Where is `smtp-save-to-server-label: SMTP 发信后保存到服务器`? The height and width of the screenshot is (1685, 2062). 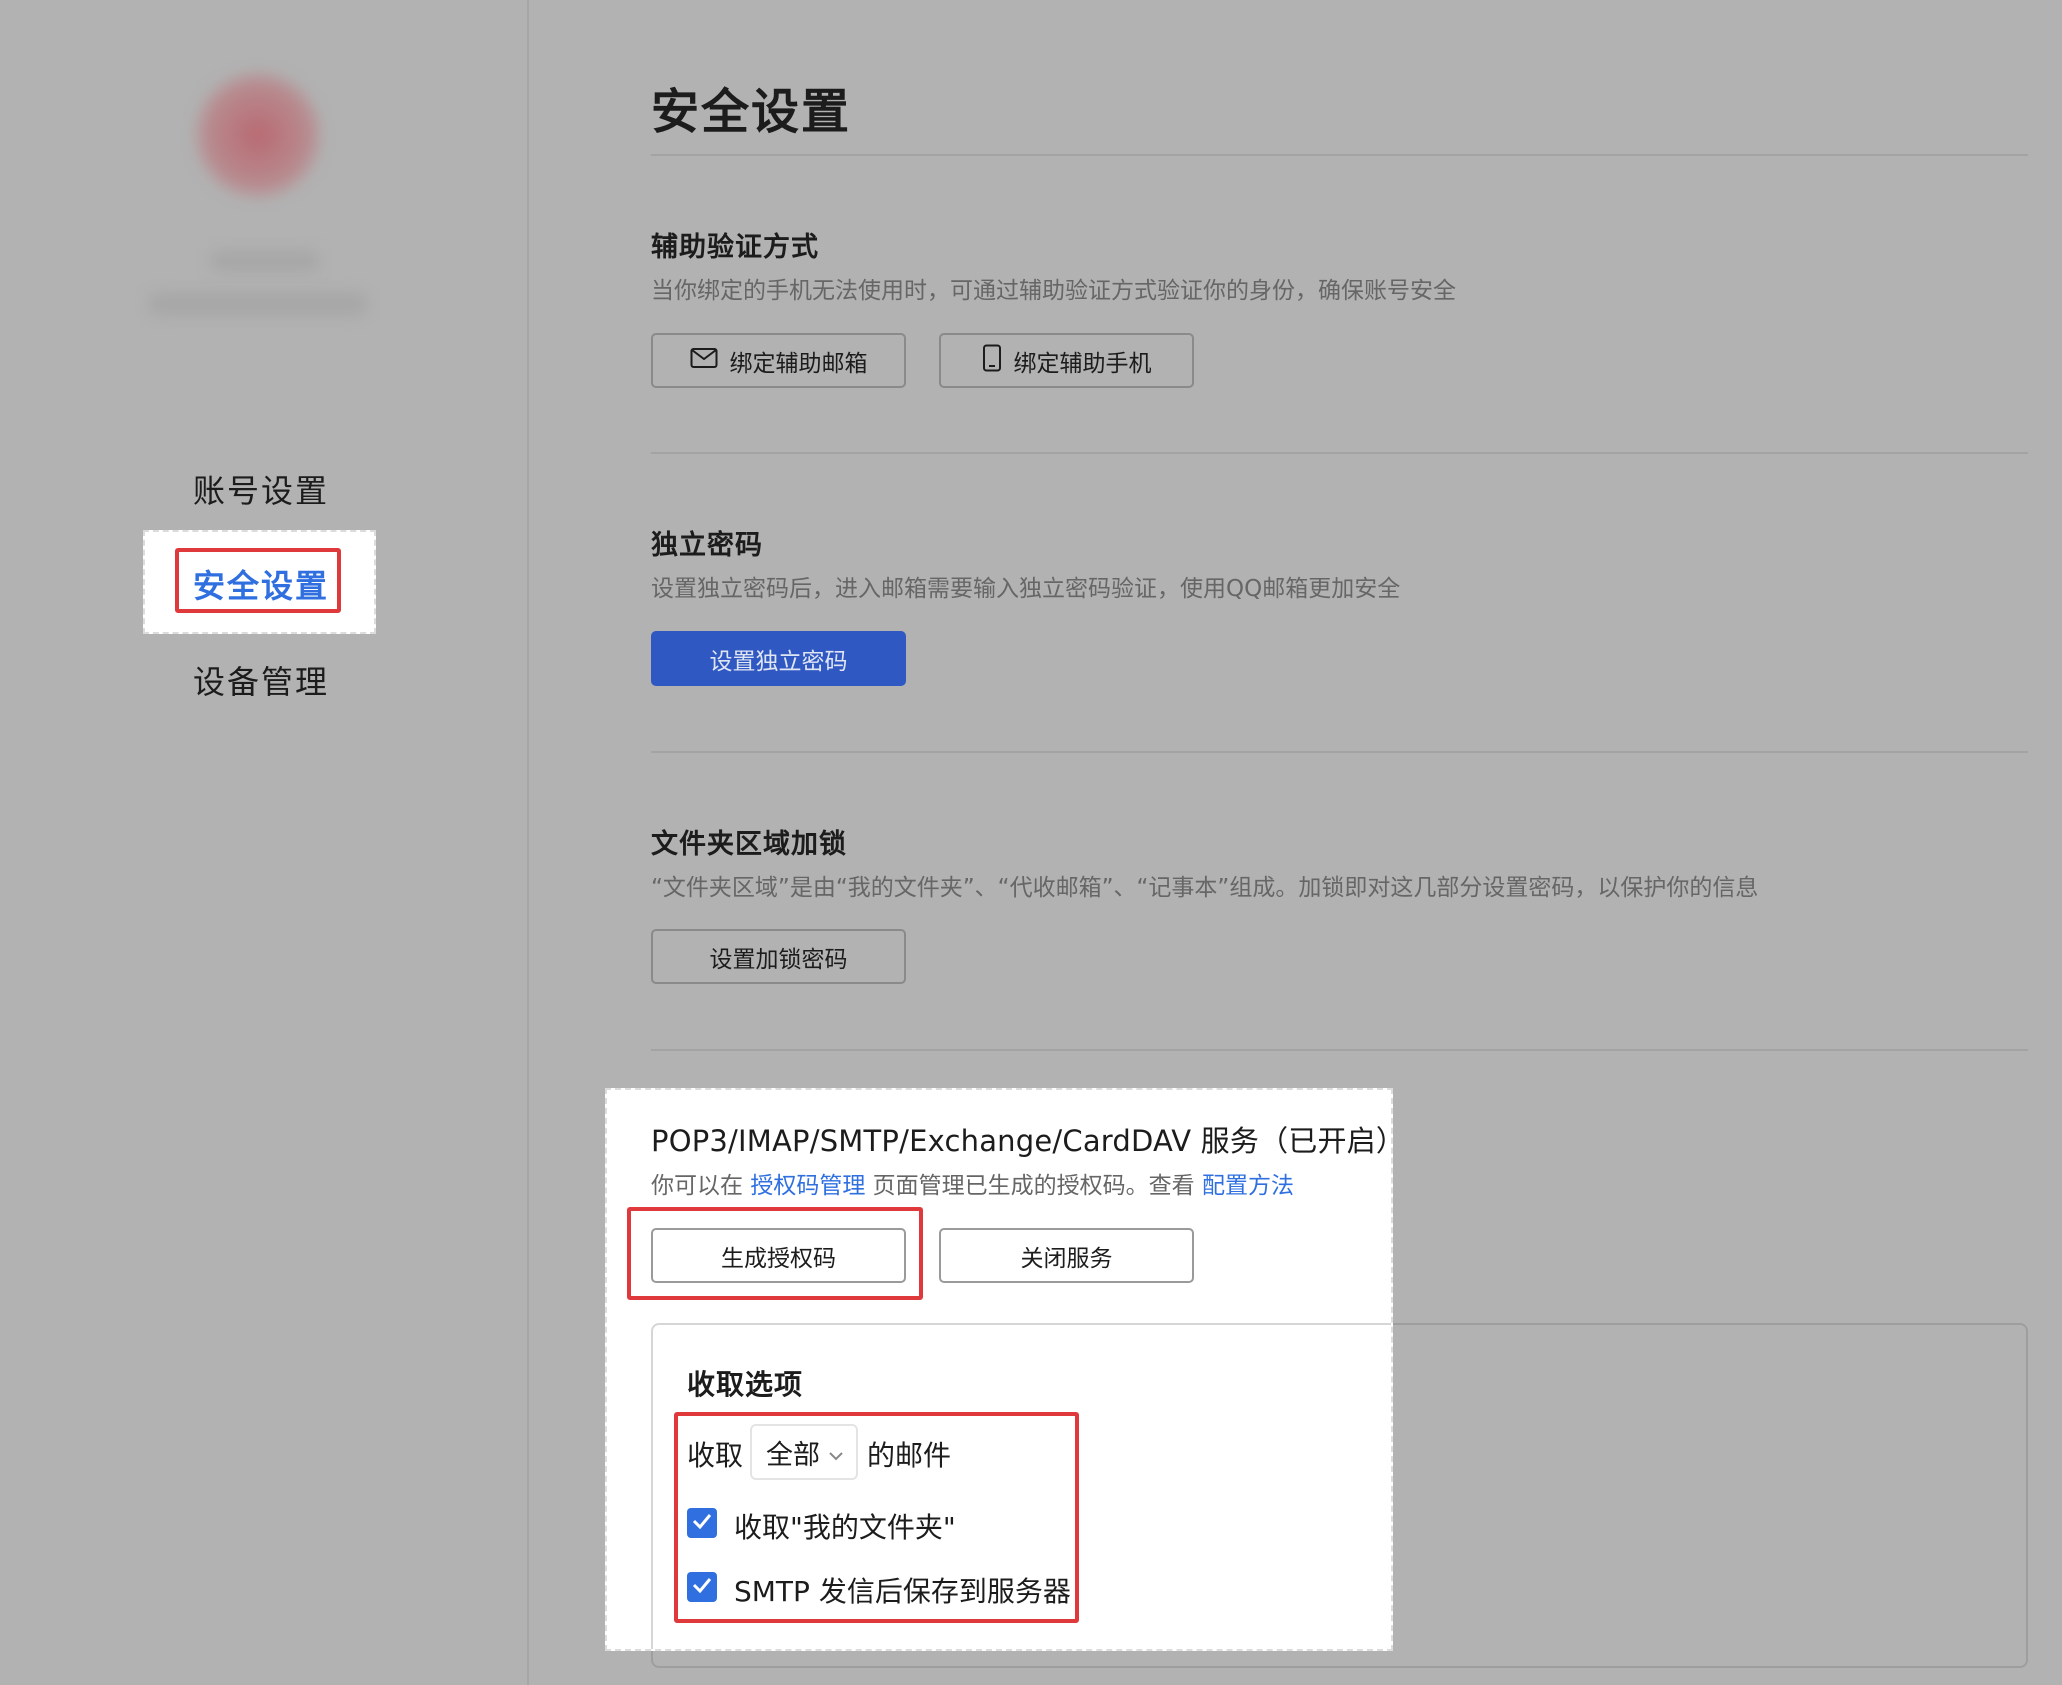 smtp-save-to-server-label: SMTP 发信后保存到服务器 is located at coordinates (902, 1590).